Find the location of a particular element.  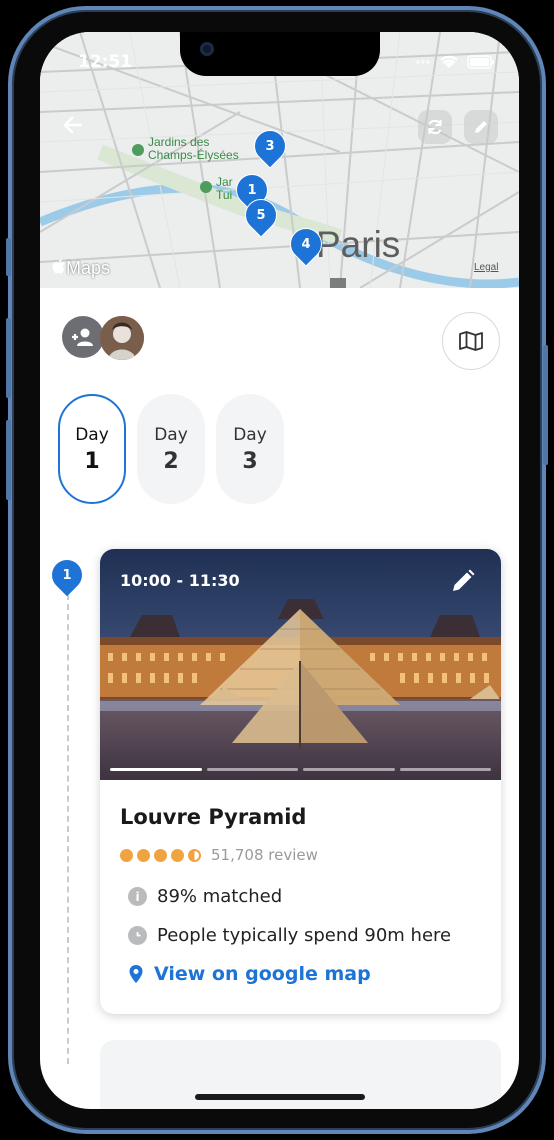

refresh-icon is located at coordinates (435, 127).